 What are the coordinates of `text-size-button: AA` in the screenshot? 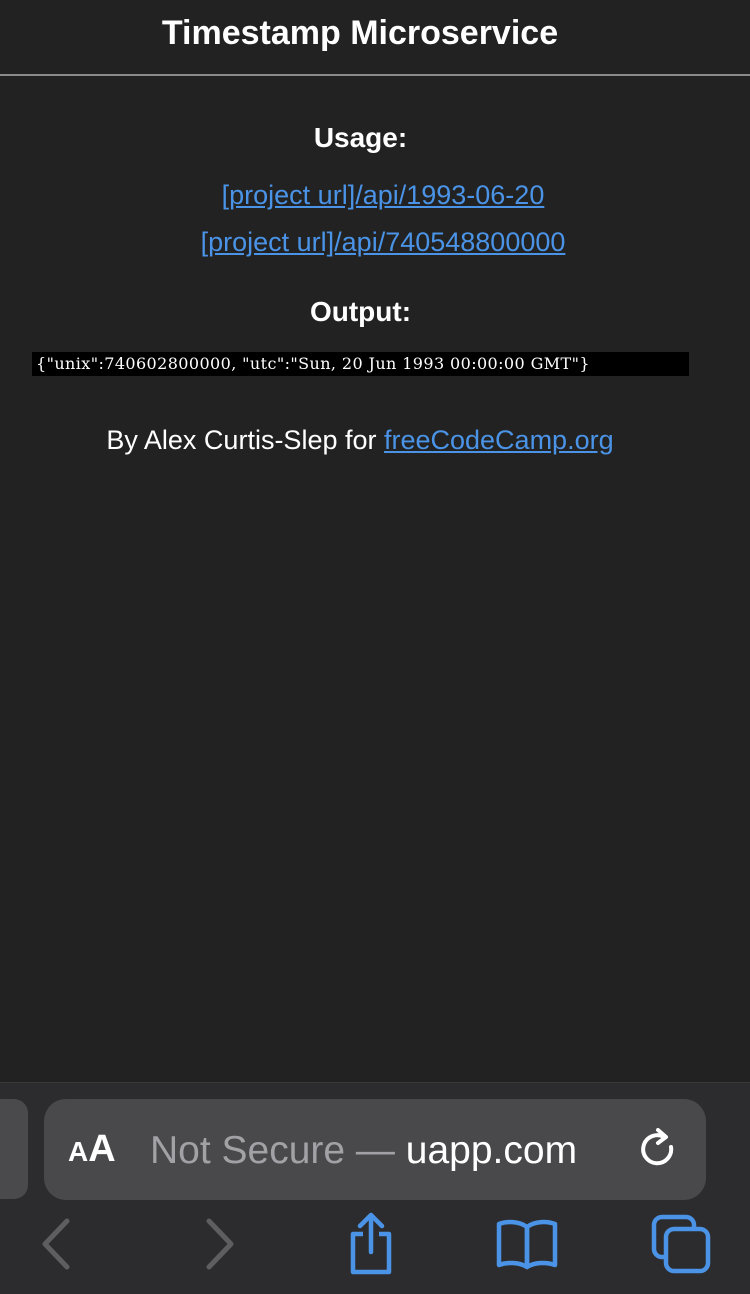 It's located at (92, 1149).